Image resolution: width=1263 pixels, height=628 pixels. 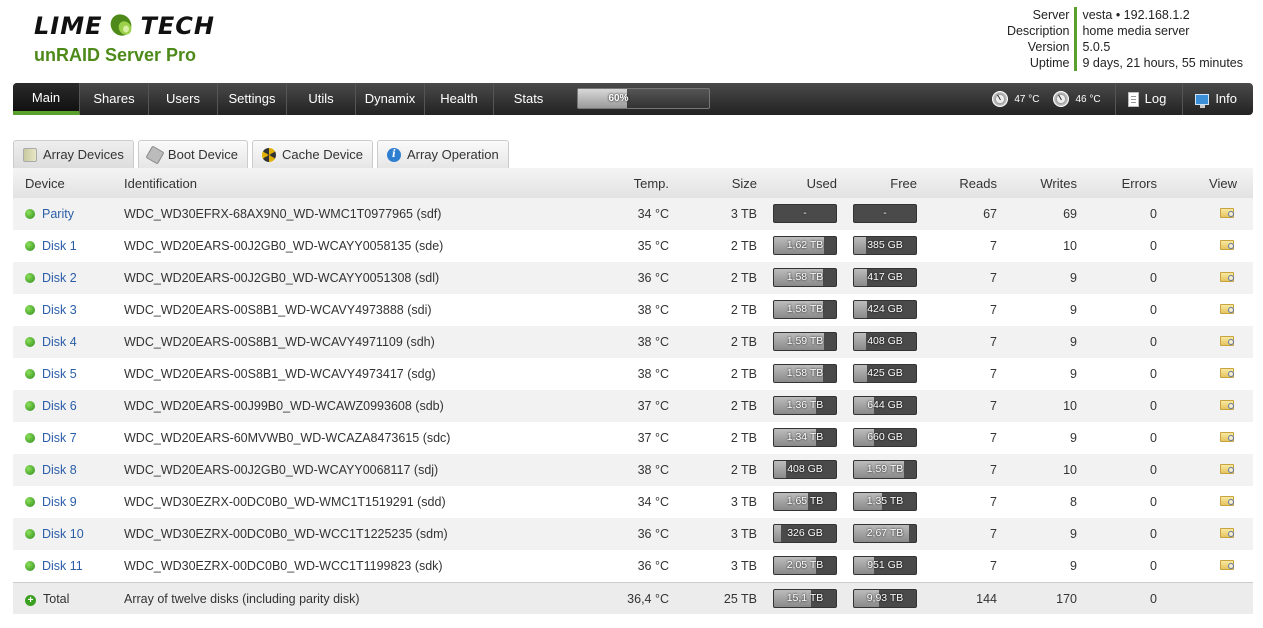 I want to click on device-size: 3 TB, so click(x=743, y=534).